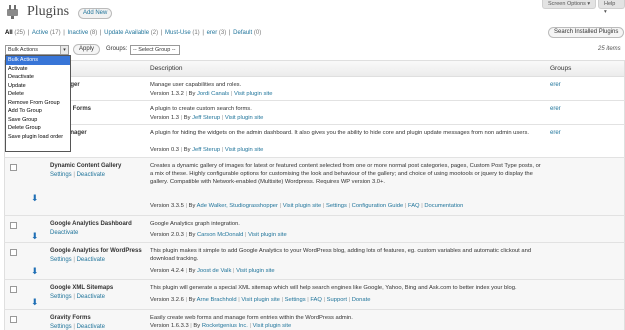 This screenshot has height=330, width=625. I want to click on plugin-name: Google XML Sitemaps, so click(82, 288).